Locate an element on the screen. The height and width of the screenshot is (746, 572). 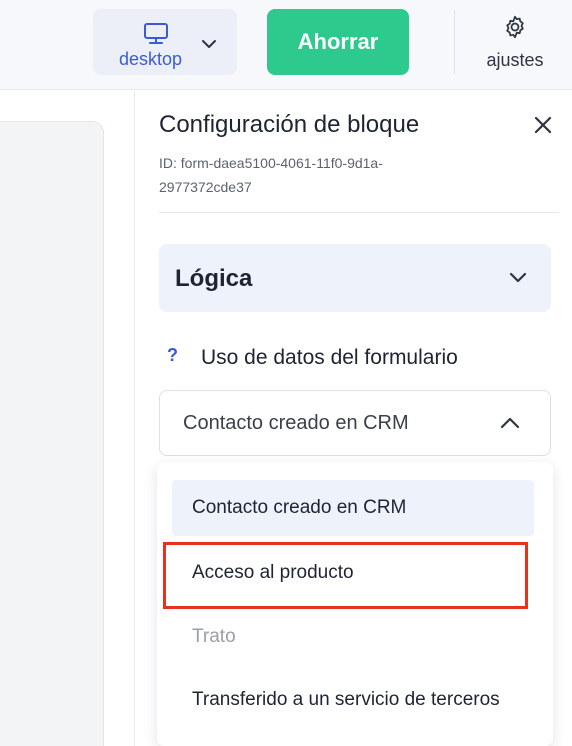
save-button: Ahorrar is located at coordinates (338, 42).